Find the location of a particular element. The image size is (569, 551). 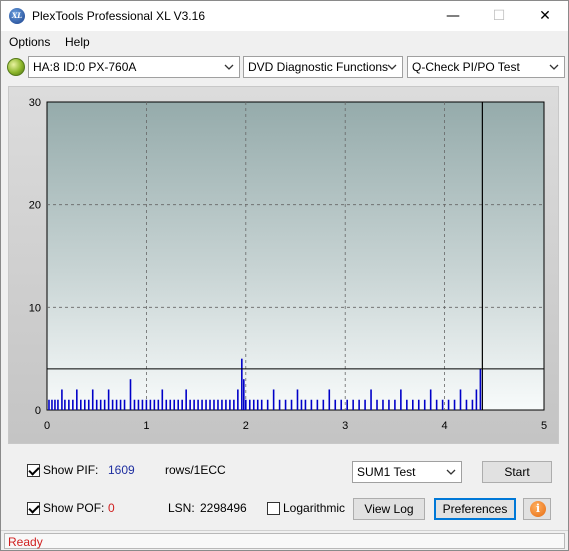

status-text: Ready is located at coordinates (25, 542).